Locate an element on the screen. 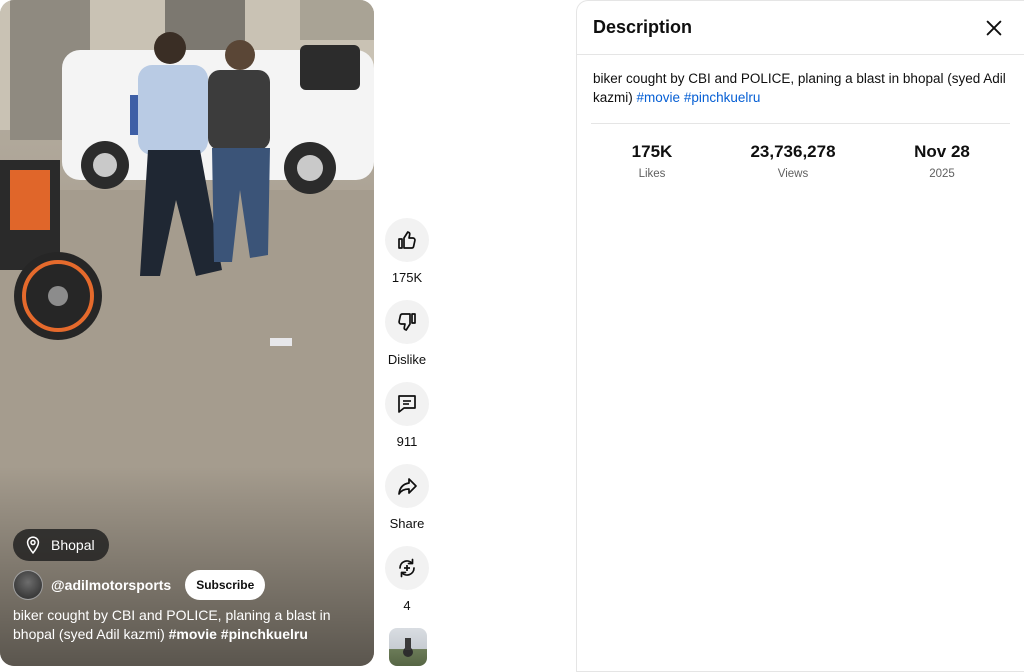 This screenshot has height=672, width=1024. stat-date: Nov 28 2025 is located at coordinates (942, 161).